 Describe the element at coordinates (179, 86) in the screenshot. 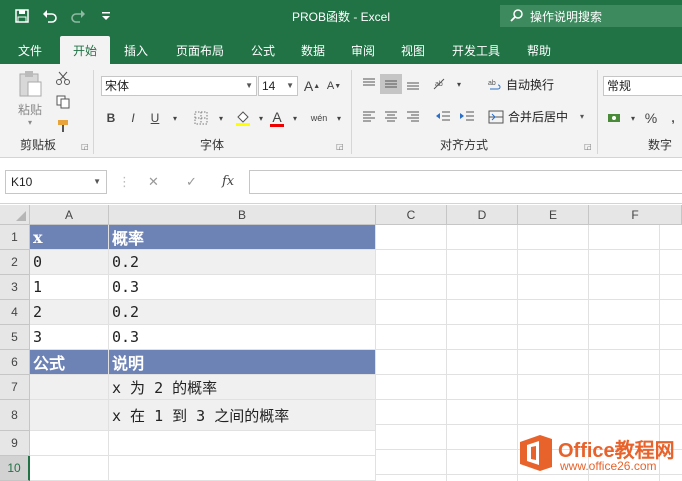

I see `font-name-select: 宋体 ▼` at that location.